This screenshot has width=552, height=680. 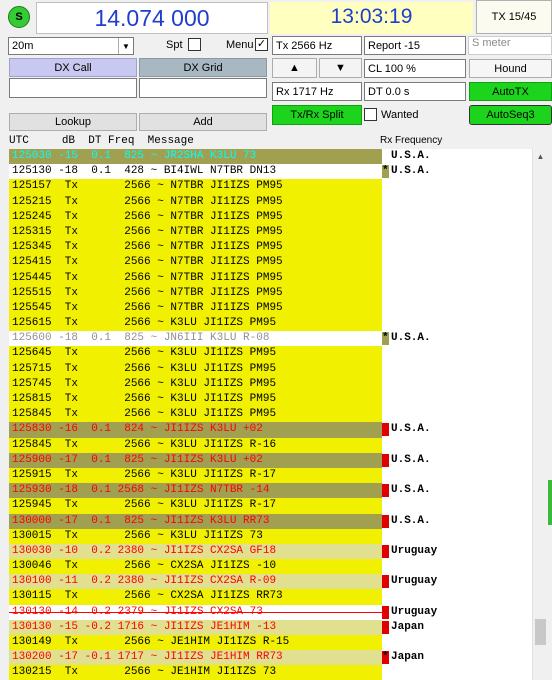 What do you see at coordinates (195, 460) in the screenshot?
I see `decode-row: 125900 -17 0.1 825 ~ JI1IZS K3LU +02` at bounding box center [195, 460].